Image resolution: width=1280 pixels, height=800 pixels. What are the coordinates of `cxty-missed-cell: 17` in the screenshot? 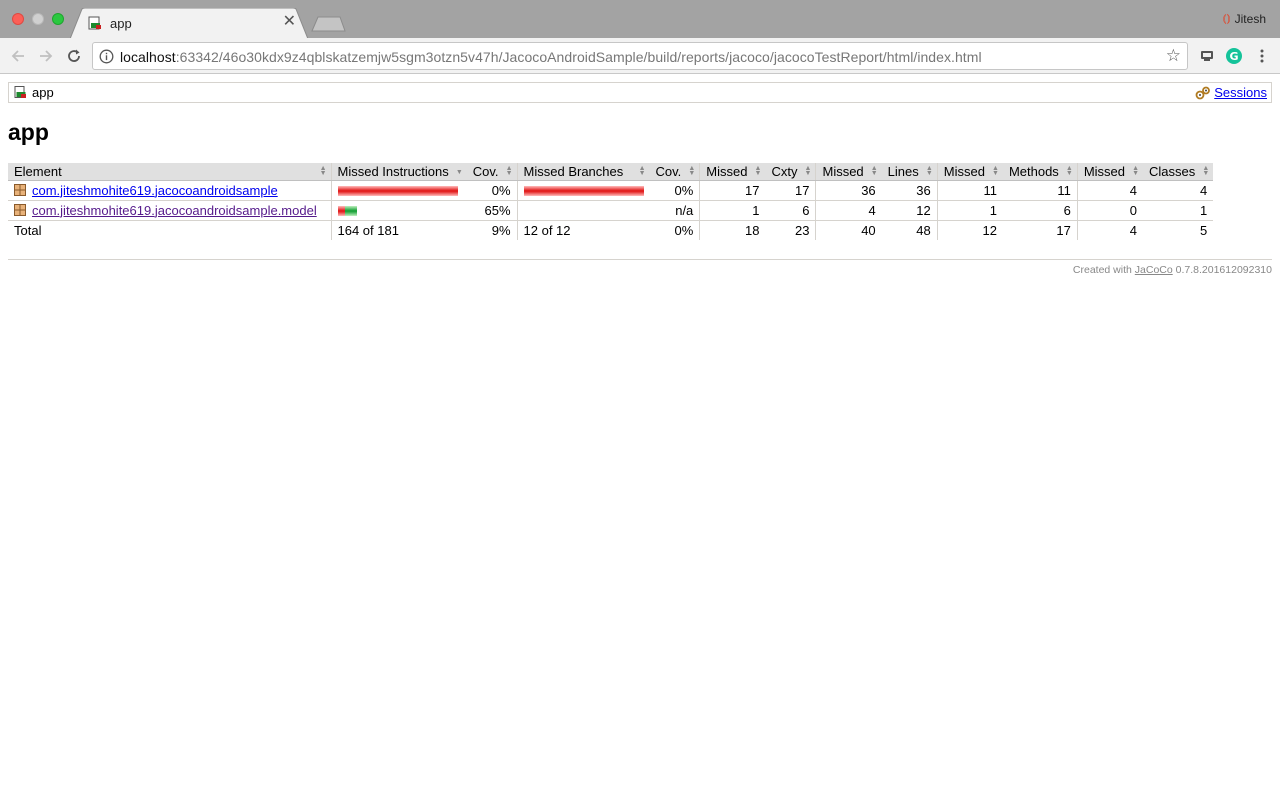 It's located at (732, 190).